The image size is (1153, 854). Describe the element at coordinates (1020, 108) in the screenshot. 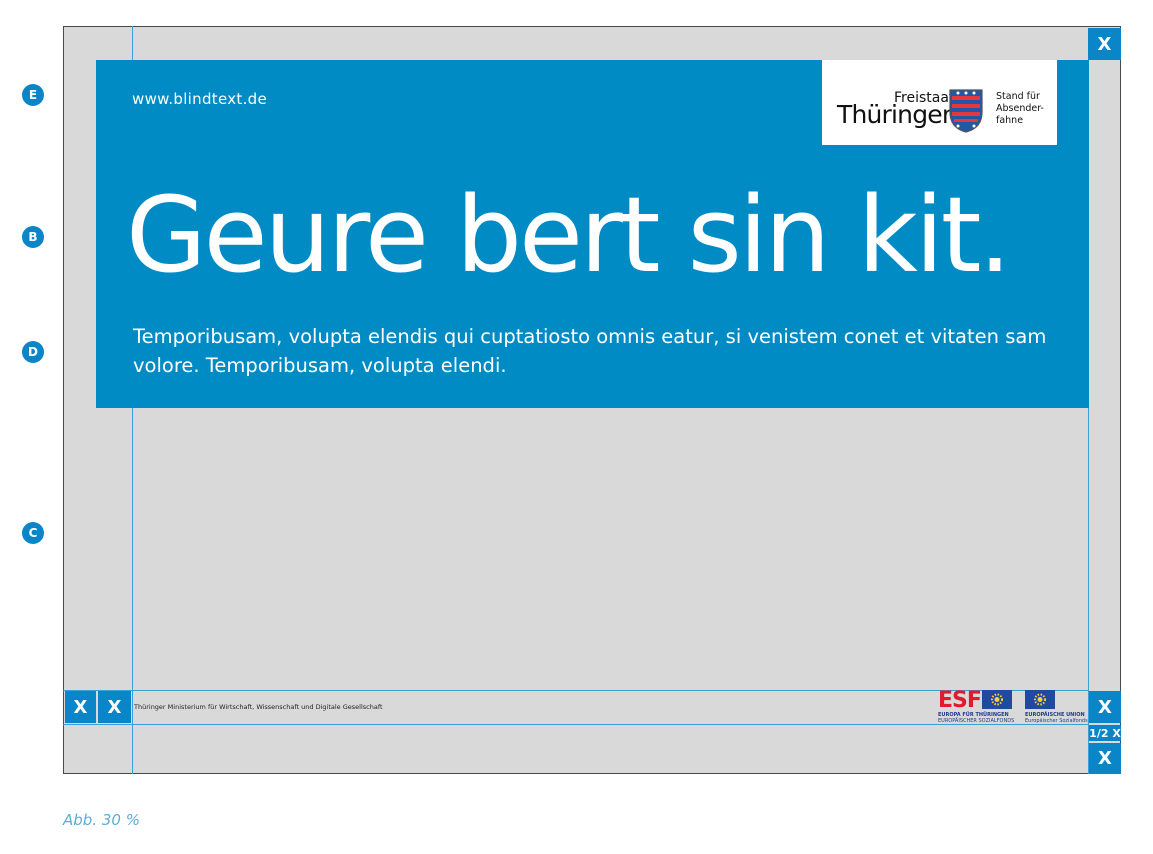

I see `logo-sender-line-2: Absender-` at that location.